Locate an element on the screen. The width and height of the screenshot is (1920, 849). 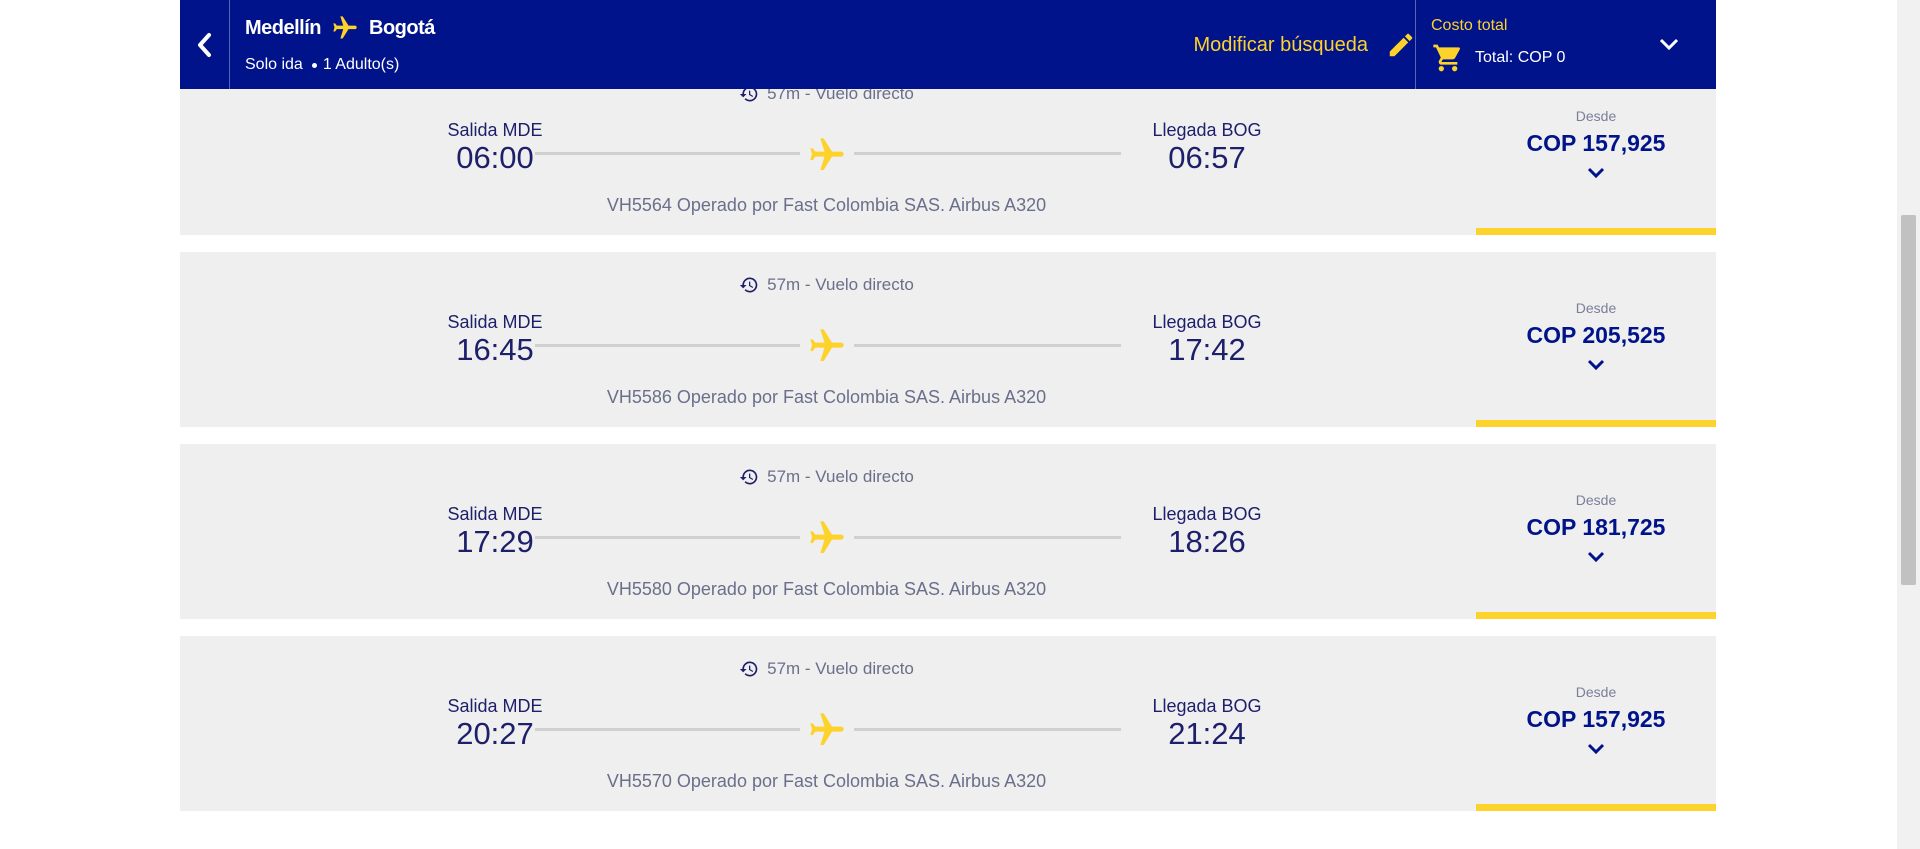
arrival-time: 17:42 is located at coordinates (1207, 349).